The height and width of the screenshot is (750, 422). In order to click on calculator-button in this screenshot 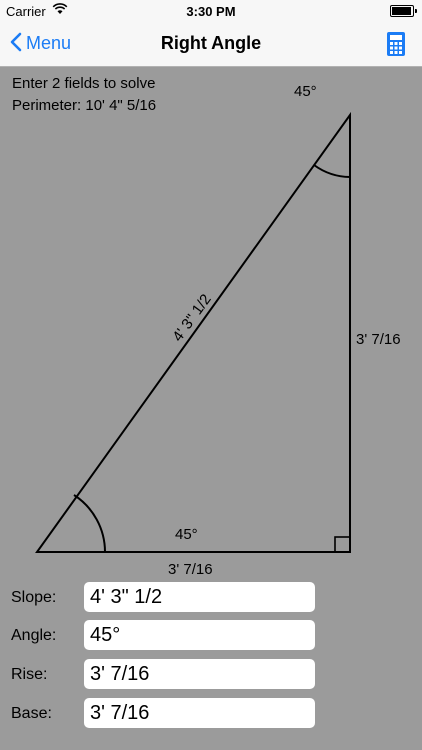, I will do `click(396, 46)`.